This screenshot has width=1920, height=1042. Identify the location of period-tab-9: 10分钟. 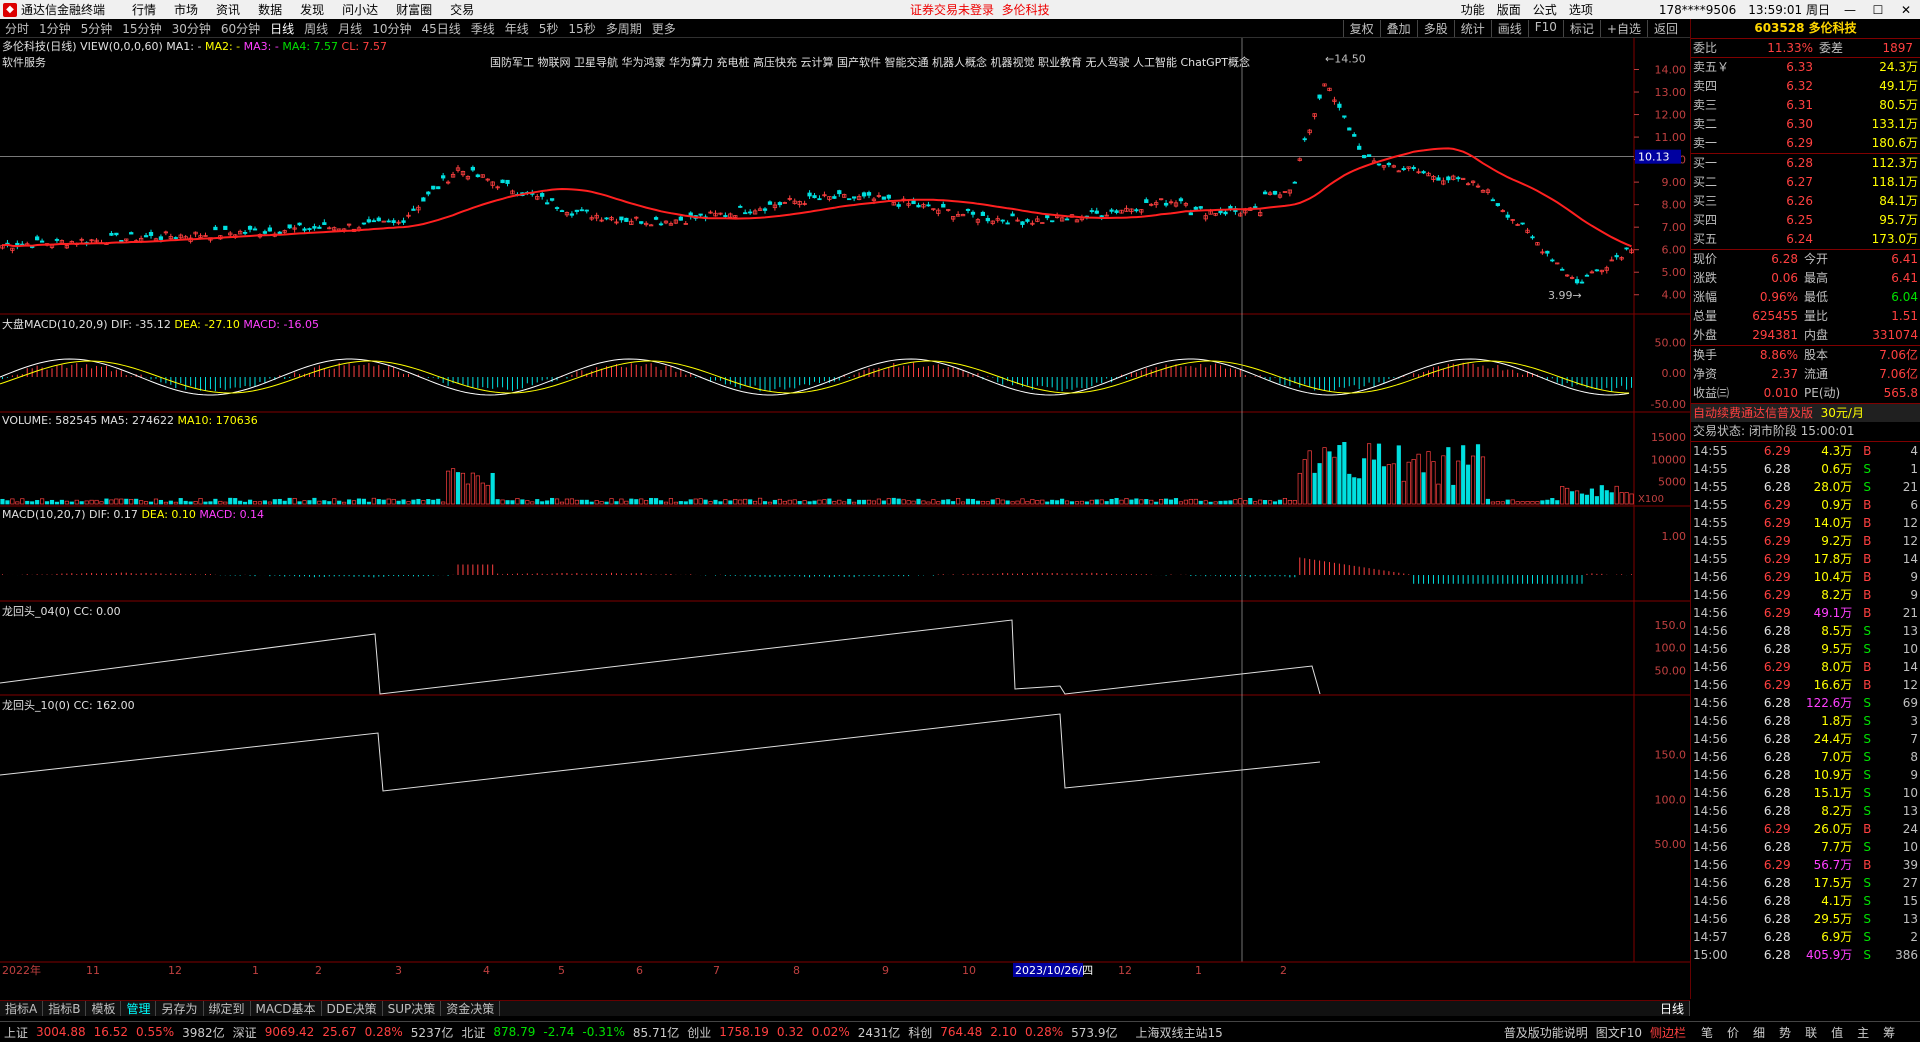
(391, 28).